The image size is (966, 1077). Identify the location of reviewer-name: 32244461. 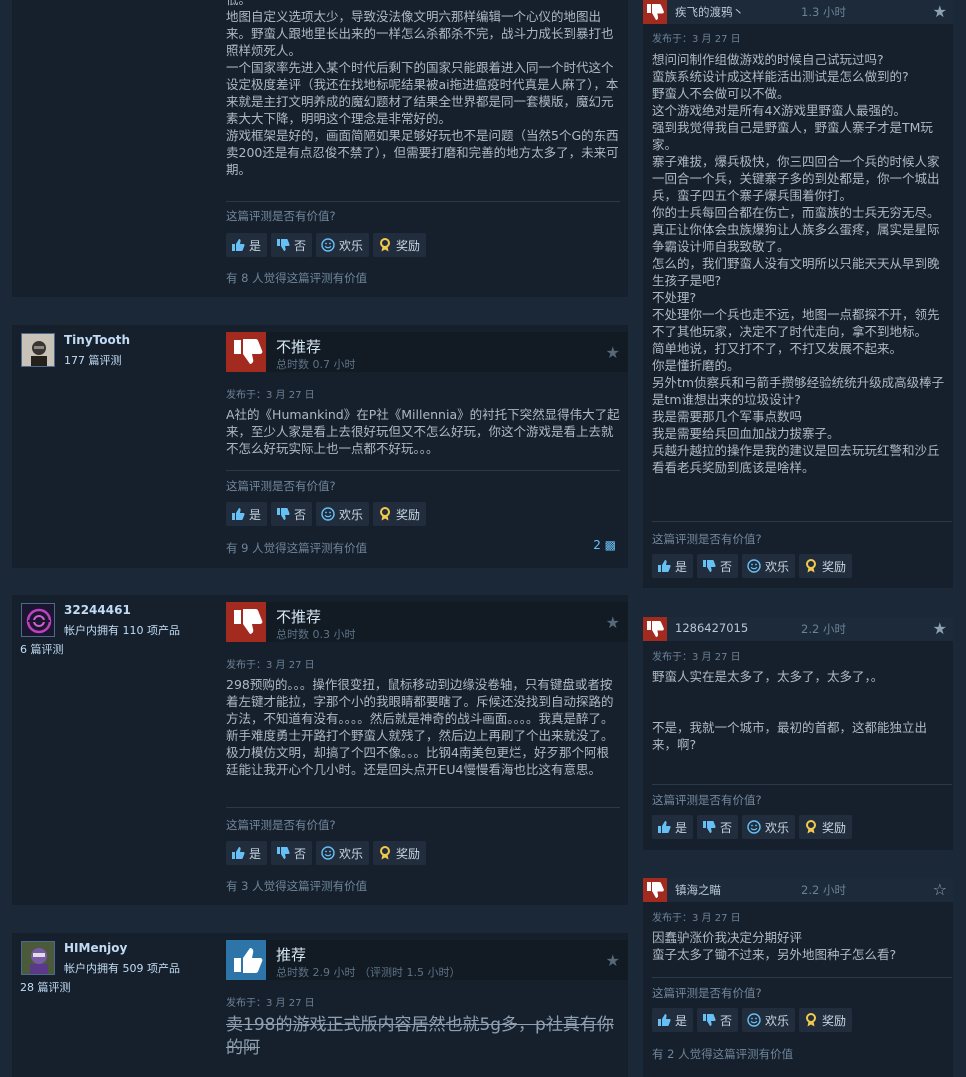
(97, 610).